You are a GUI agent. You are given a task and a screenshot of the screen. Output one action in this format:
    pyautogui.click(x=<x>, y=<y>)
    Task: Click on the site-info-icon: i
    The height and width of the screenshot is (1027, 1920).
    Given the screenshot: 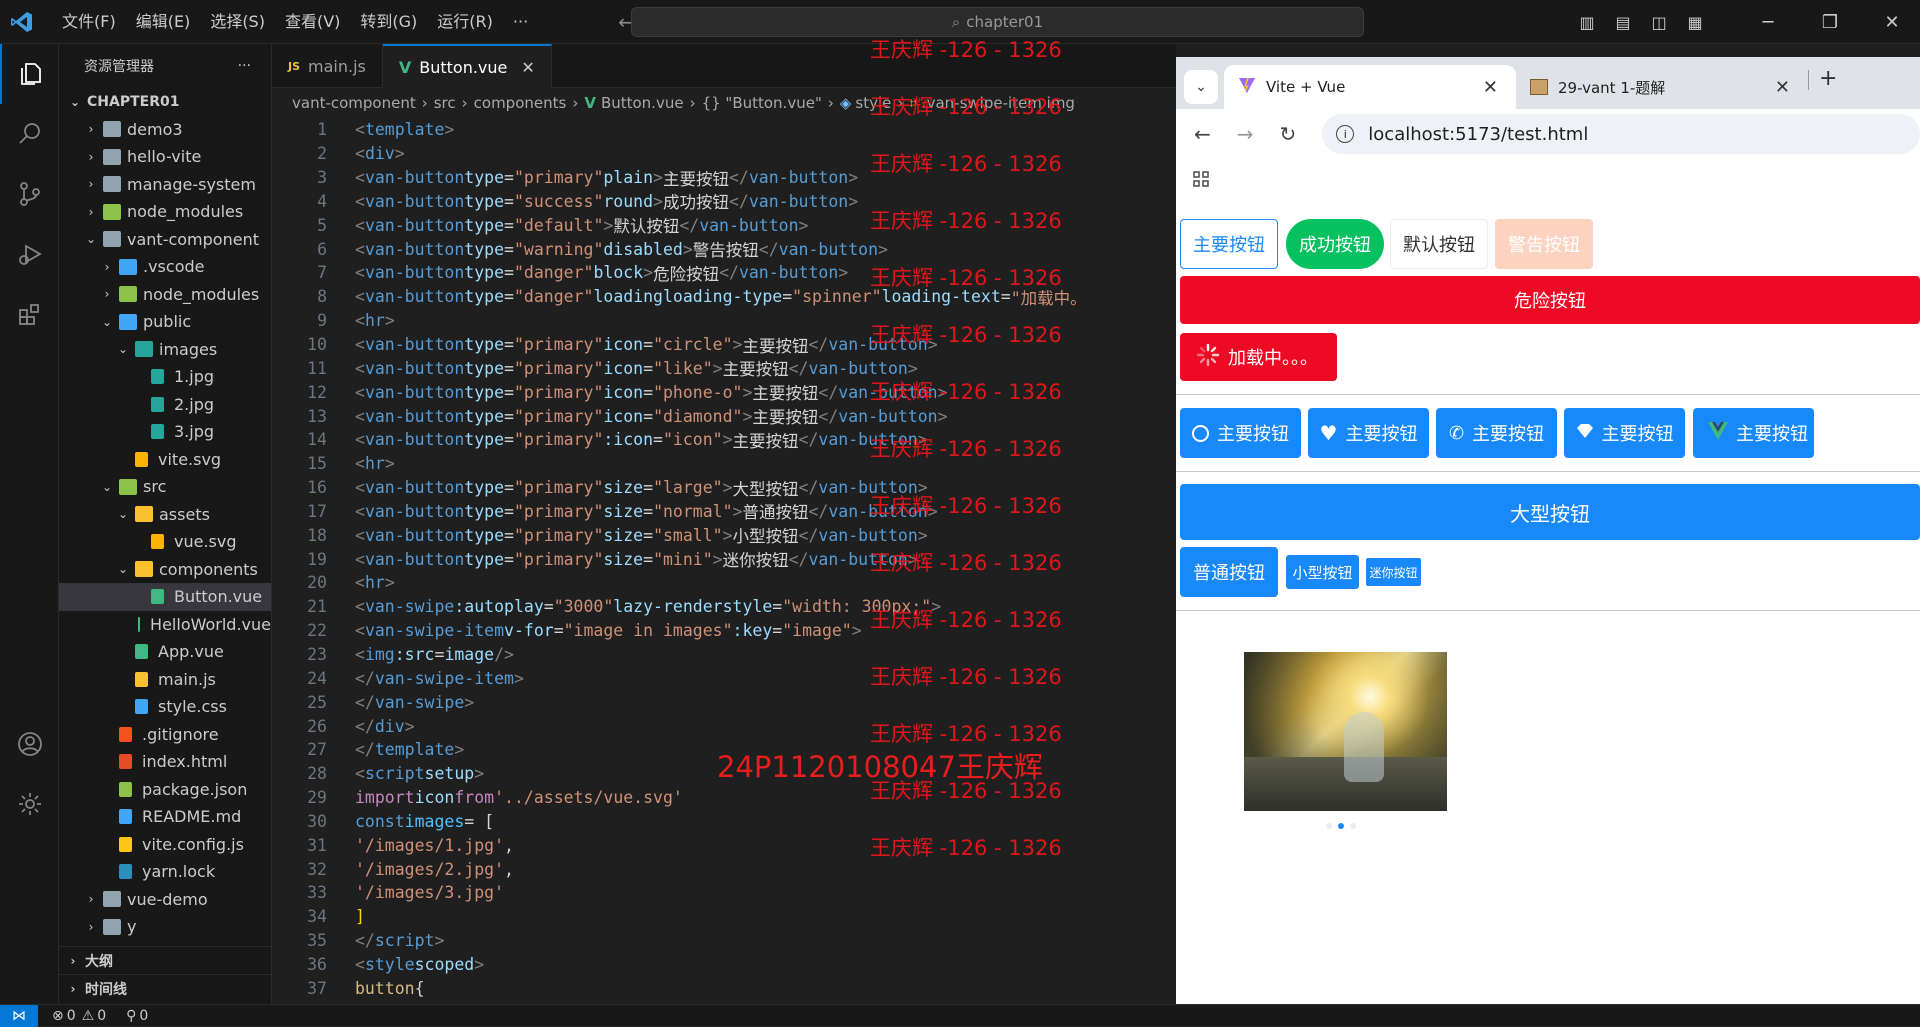 What is the action you would take?
    pyautogui.click(x=1345, y=134)
    